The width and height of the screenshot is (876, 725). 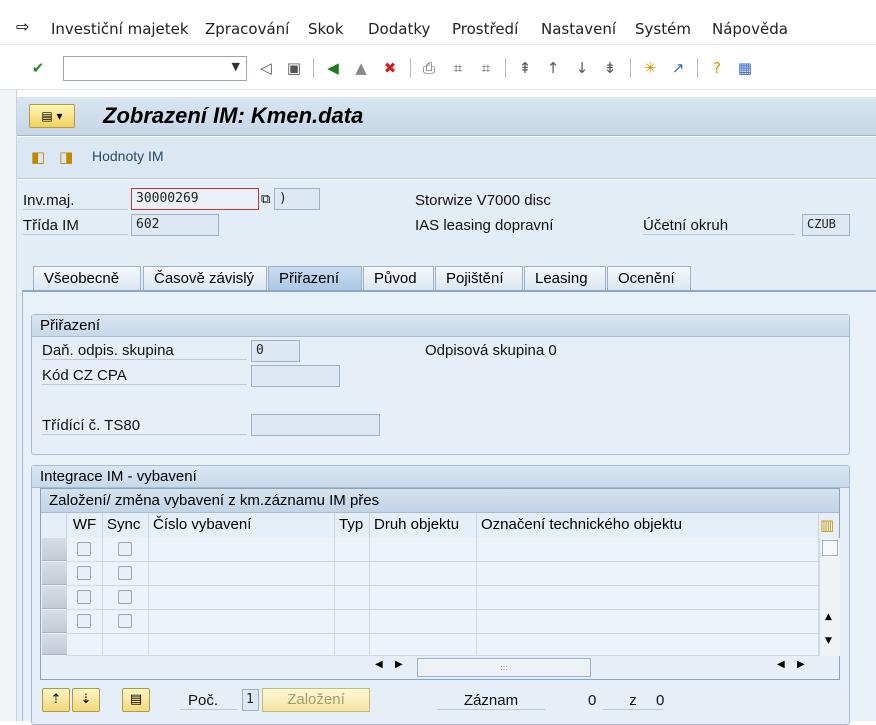 I want to click on first-page-icon: ⇞, so click(x=525, y=68).